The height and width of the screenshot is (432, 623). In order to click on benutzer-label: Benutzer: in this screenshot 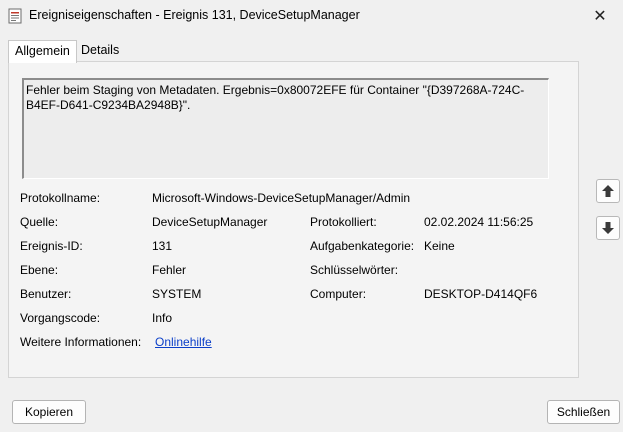, I will do `click(46, 294)`.